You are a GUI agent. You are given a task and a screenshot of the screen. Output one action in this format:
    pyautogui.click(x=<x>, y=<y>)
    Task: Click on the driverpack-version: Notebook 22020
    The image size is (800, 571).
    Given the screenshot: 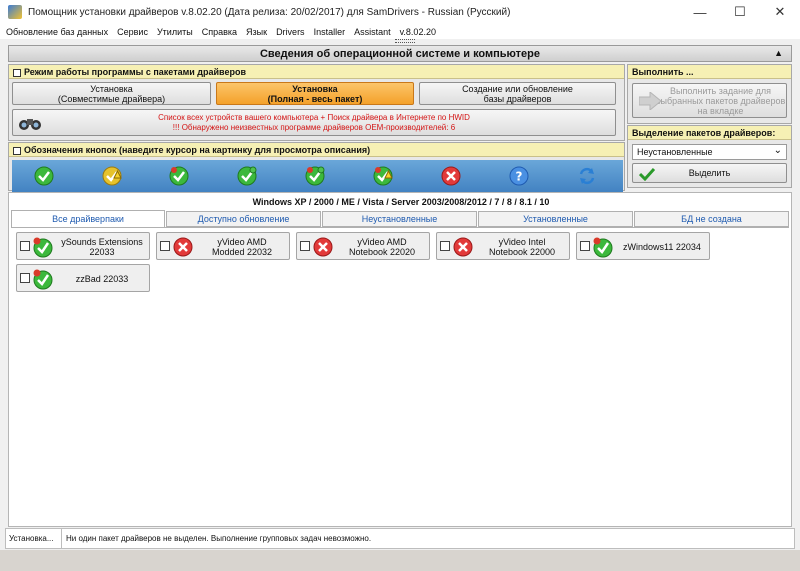 What is the action you would take?
    pyautogui.click(x=382, y=252)
    